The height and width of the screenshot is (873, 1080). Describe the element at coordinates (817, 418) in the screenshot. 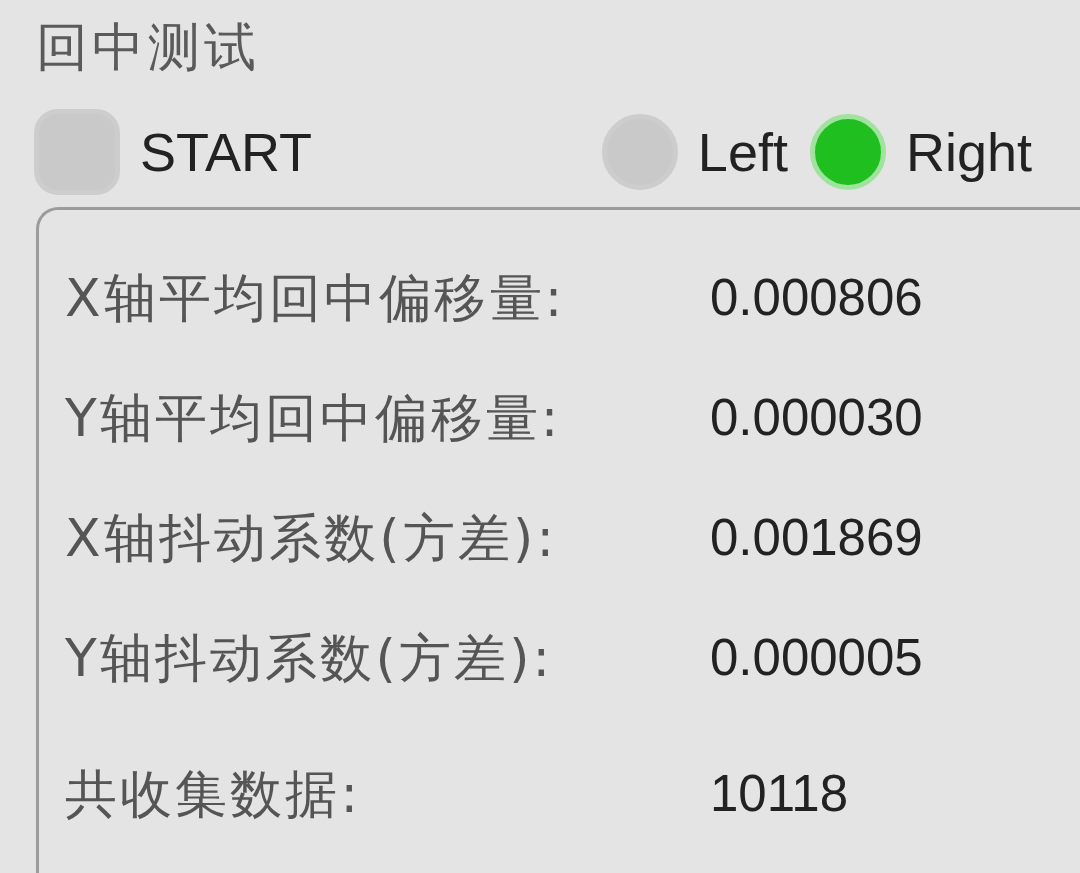

I see `result-value: 0.000030` at that location.